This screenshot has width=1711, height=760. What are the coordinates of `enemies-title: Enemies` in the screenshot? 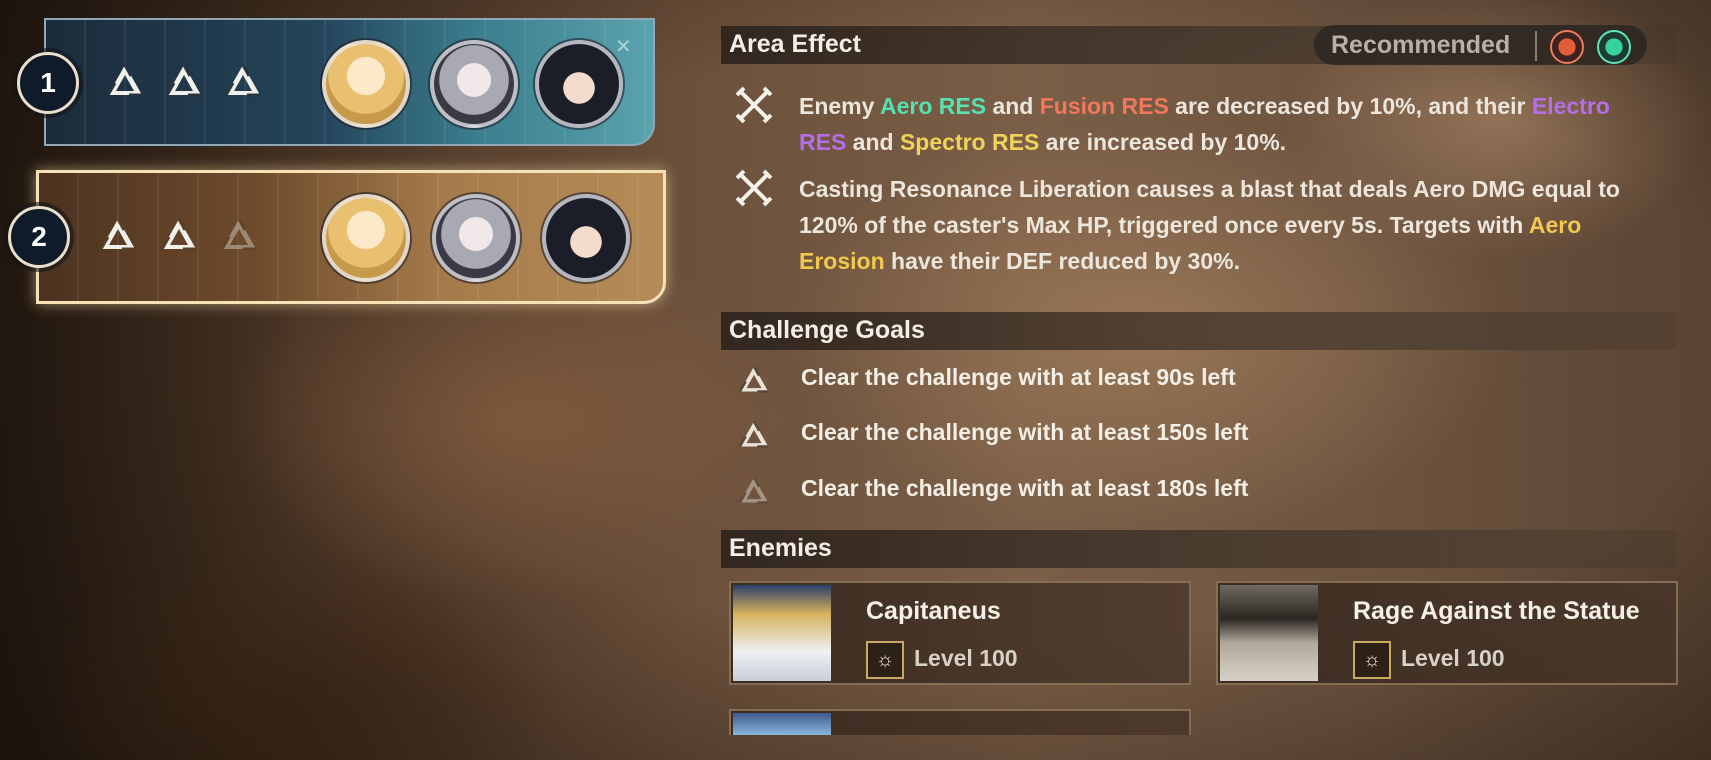 It's located at (780, 548).